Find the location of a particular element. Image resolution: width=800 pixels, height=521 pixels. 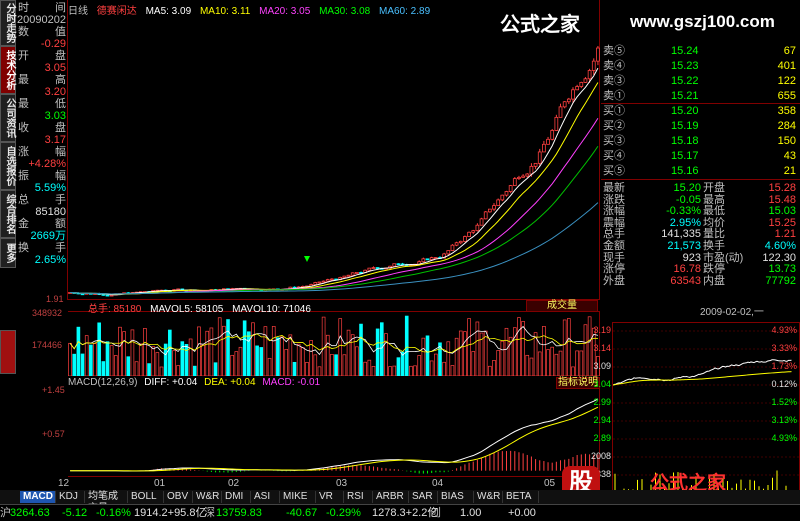

volume-chart: 348932 174466 is located at coordinates (316, 342).